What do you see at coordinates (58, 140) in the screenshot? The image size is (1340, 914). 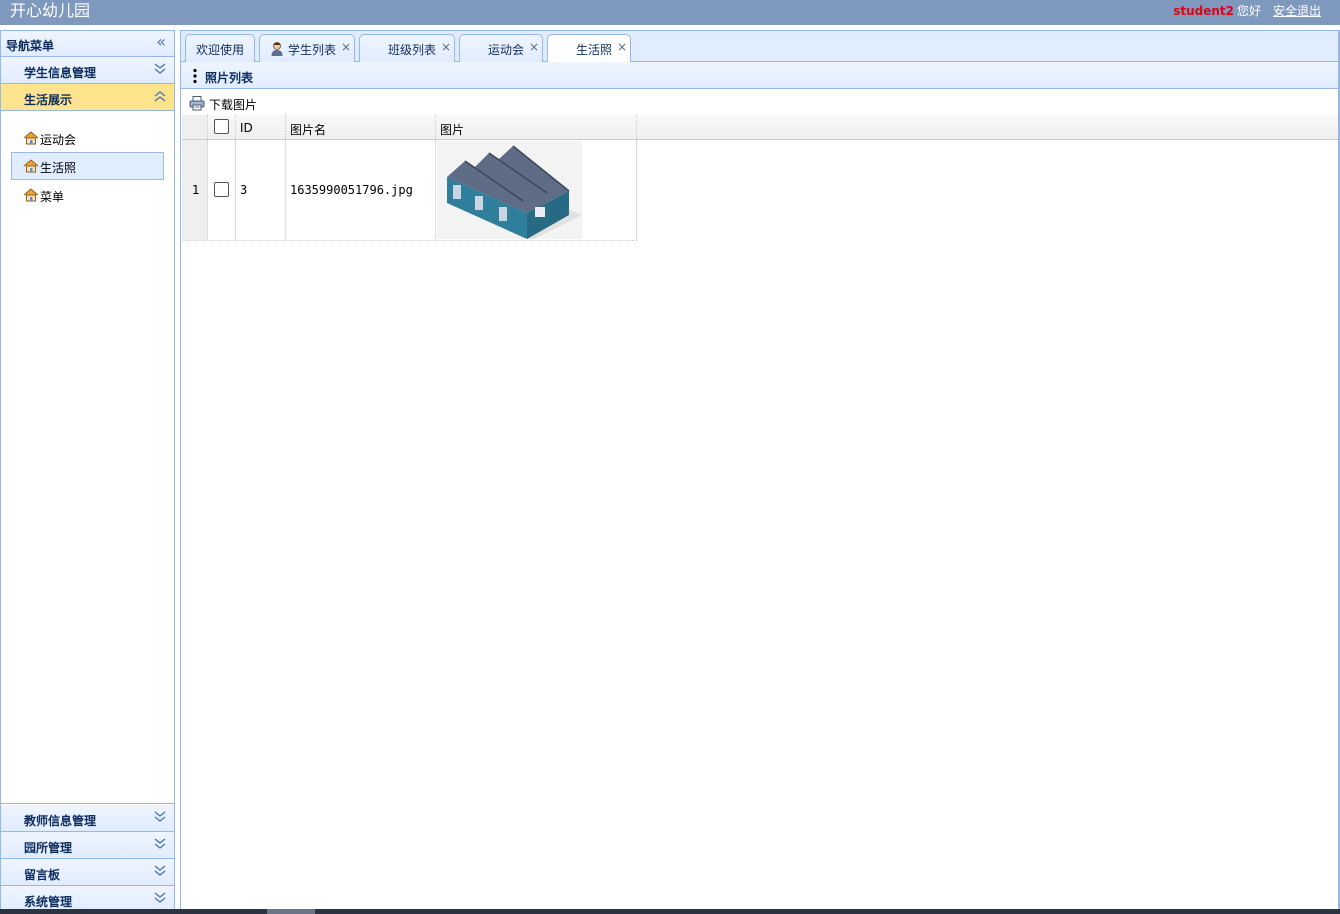 I see `menu-item-label: 运动会` at bounding box center [58, 140].